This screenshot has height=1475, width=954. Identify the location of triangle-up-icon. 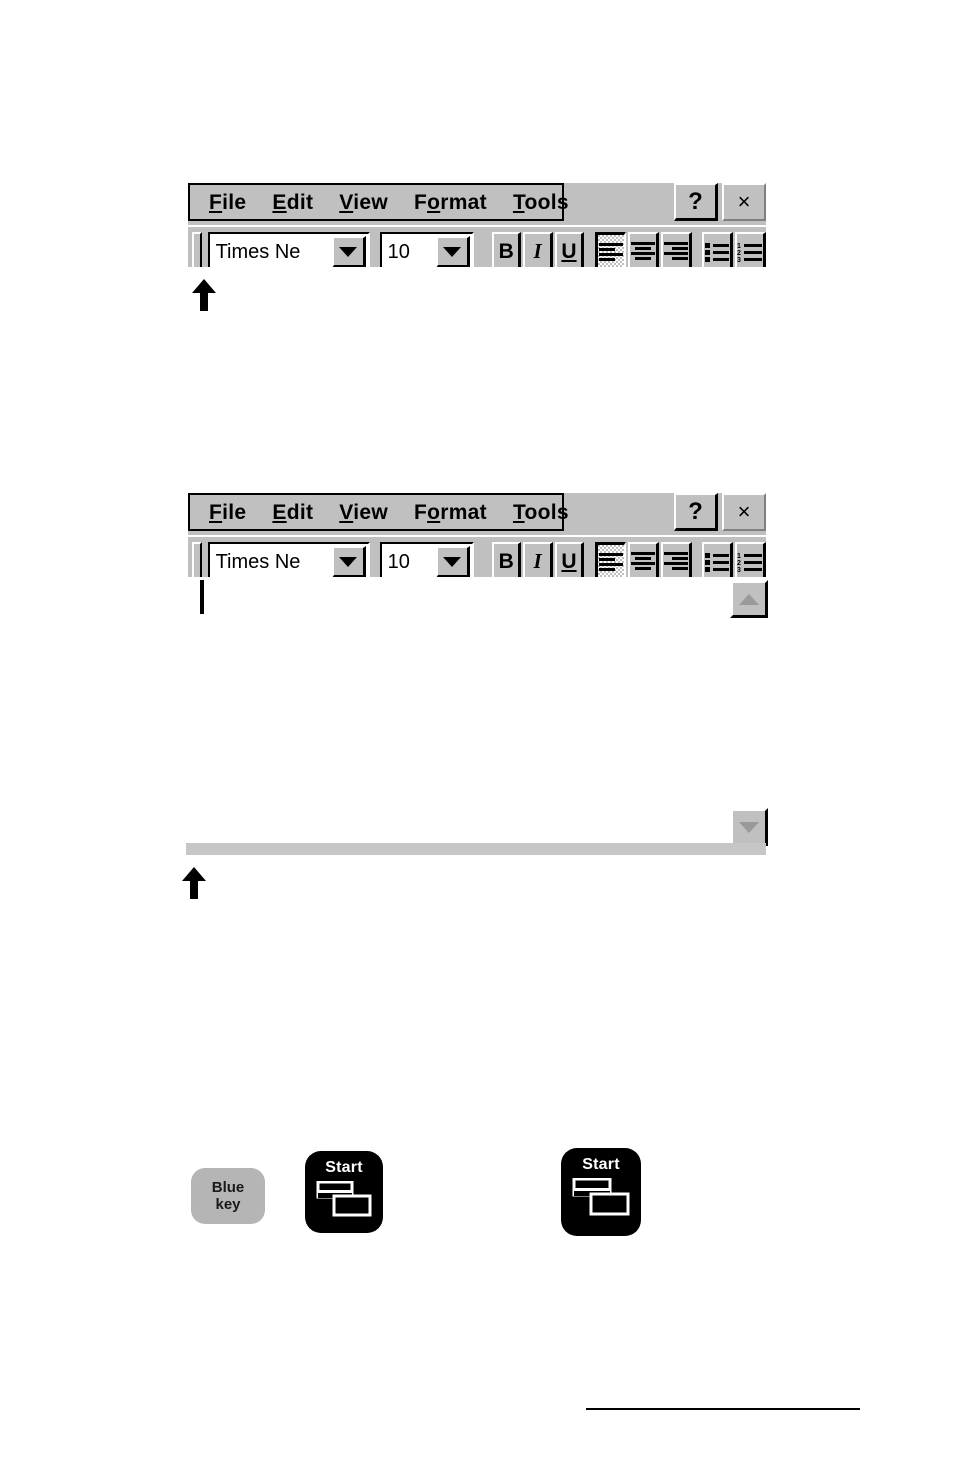
(749, 599).